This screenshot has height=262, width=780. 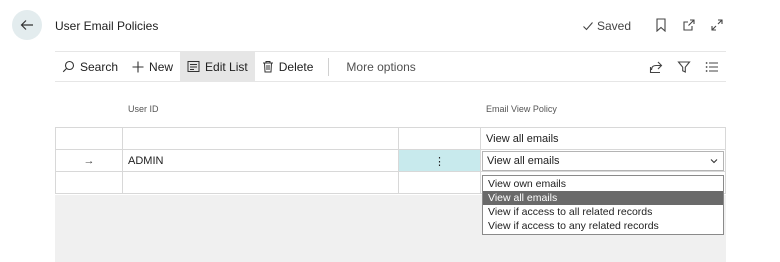 I want to click on arrow-left-icon, so click(x=26, y=25).